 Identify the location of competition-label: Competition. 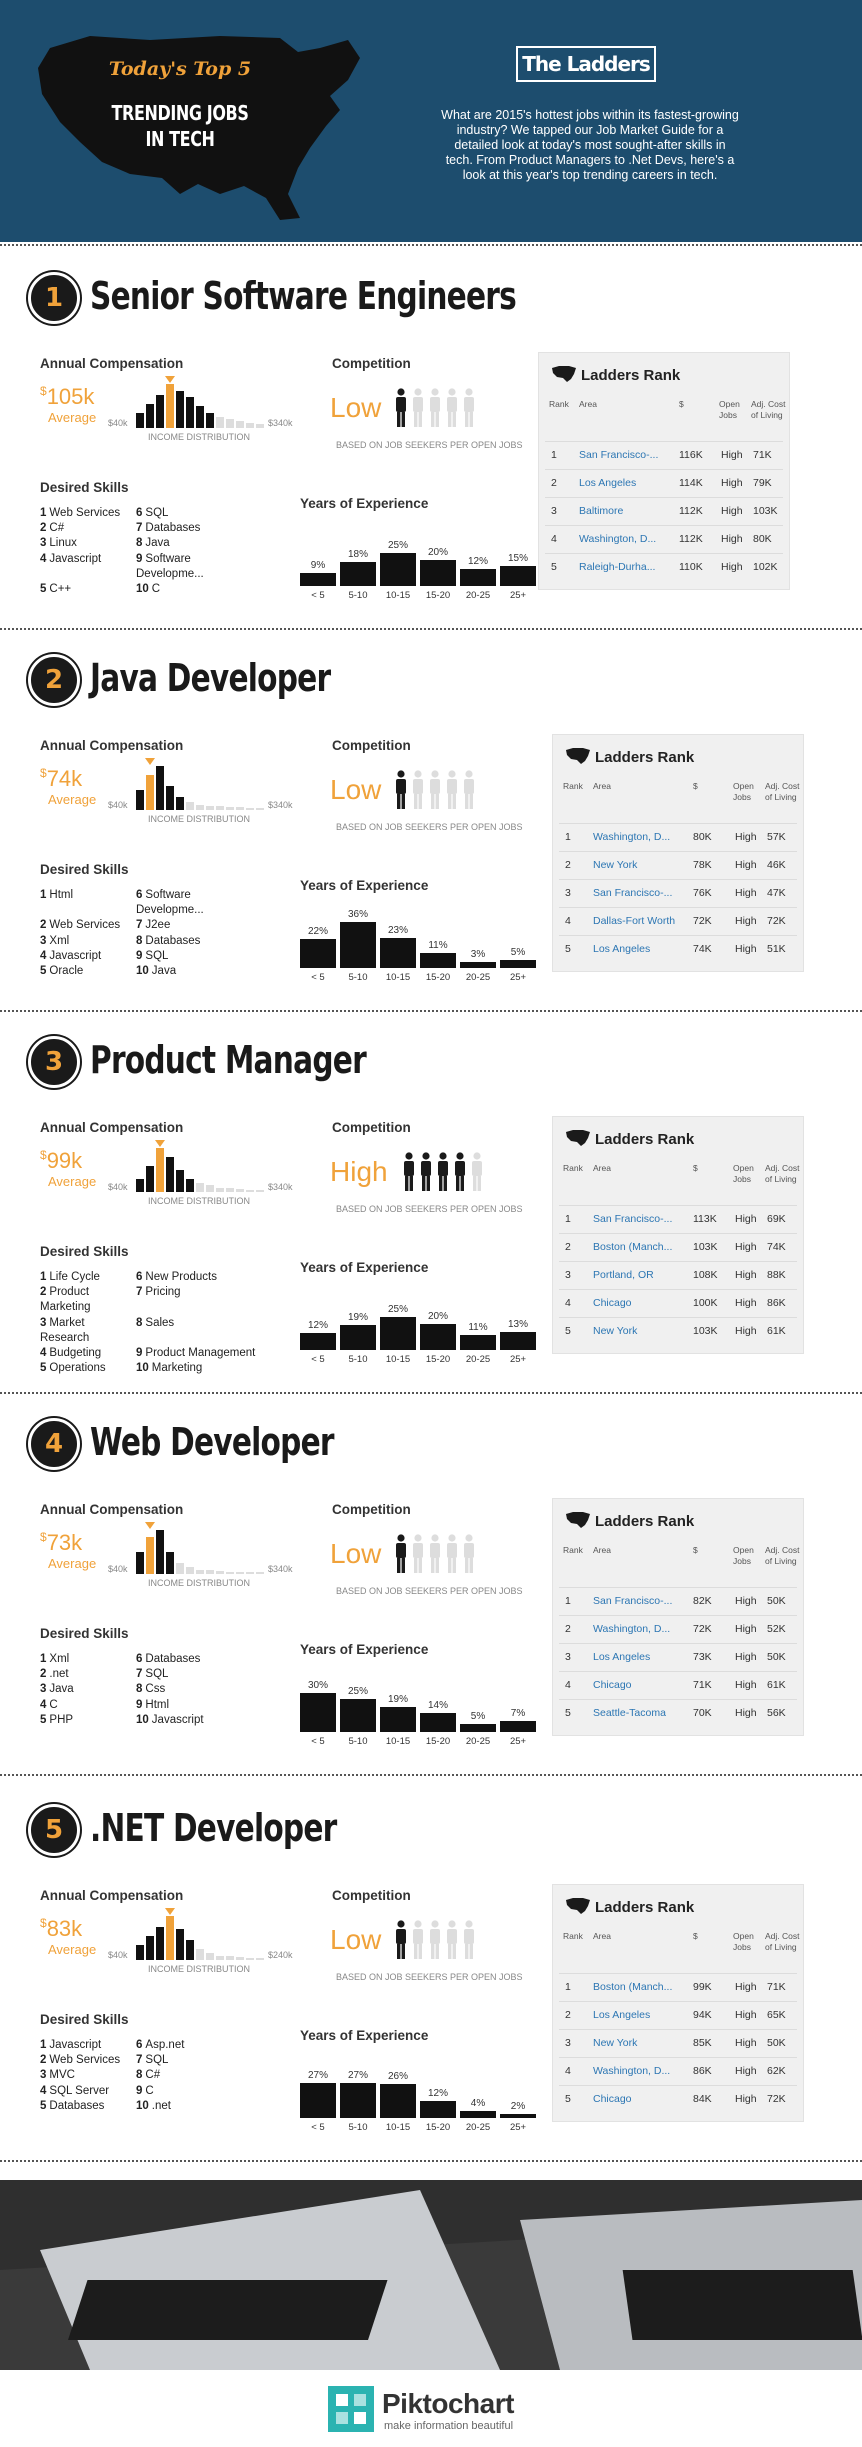
(371, 1895).